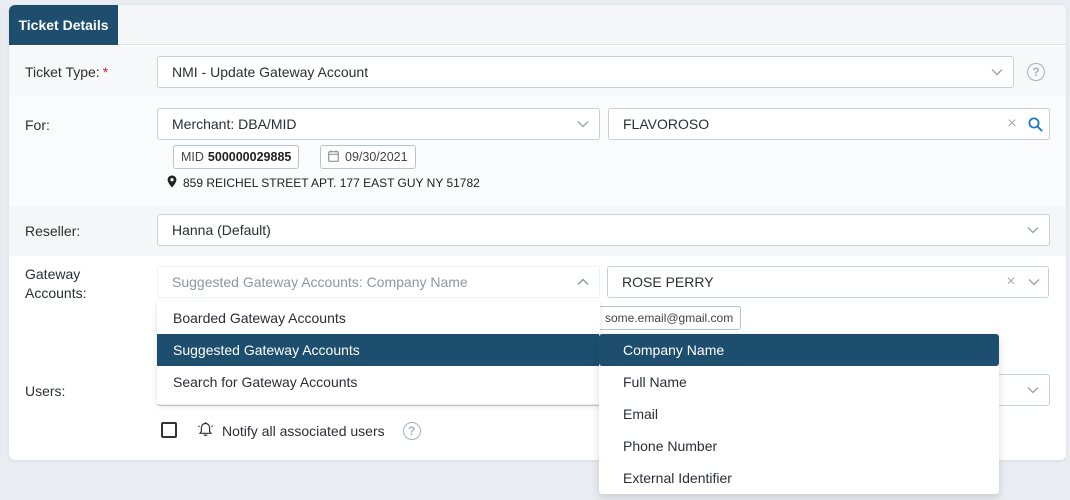 This screenshot has height=500, width=1070. What do you see at coordinates (603, 230) in the screenshot?
I see `reseller-select: Hanna (Default)` at bounding box center [603, 230].